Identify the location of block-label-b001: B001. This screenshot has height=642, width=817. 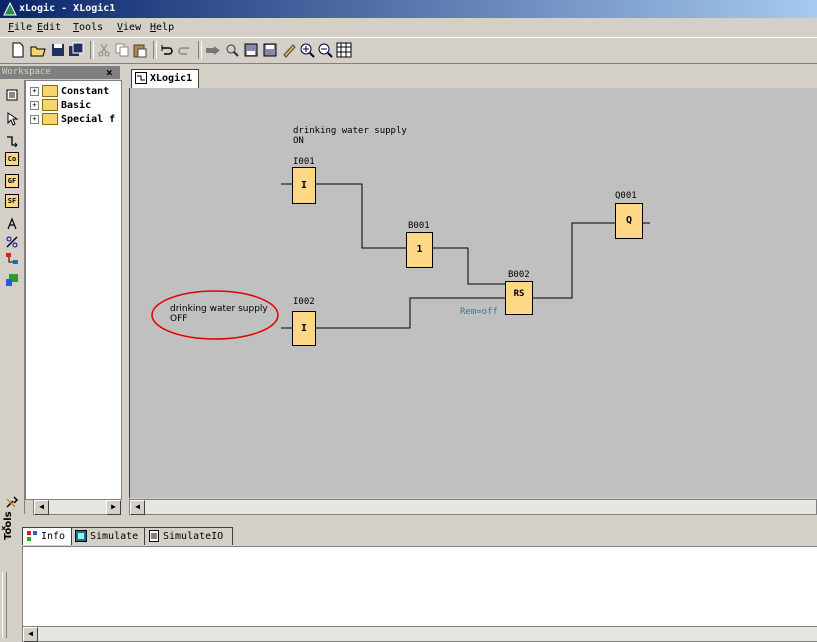
(419, 226).